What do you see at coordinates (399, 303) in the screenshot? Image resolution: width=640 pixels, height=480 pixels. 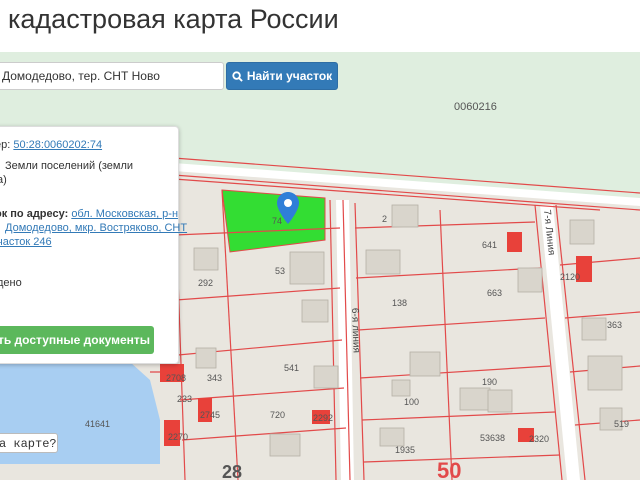 I see `plot-label-138: 138` at bounding box center [399, 303].